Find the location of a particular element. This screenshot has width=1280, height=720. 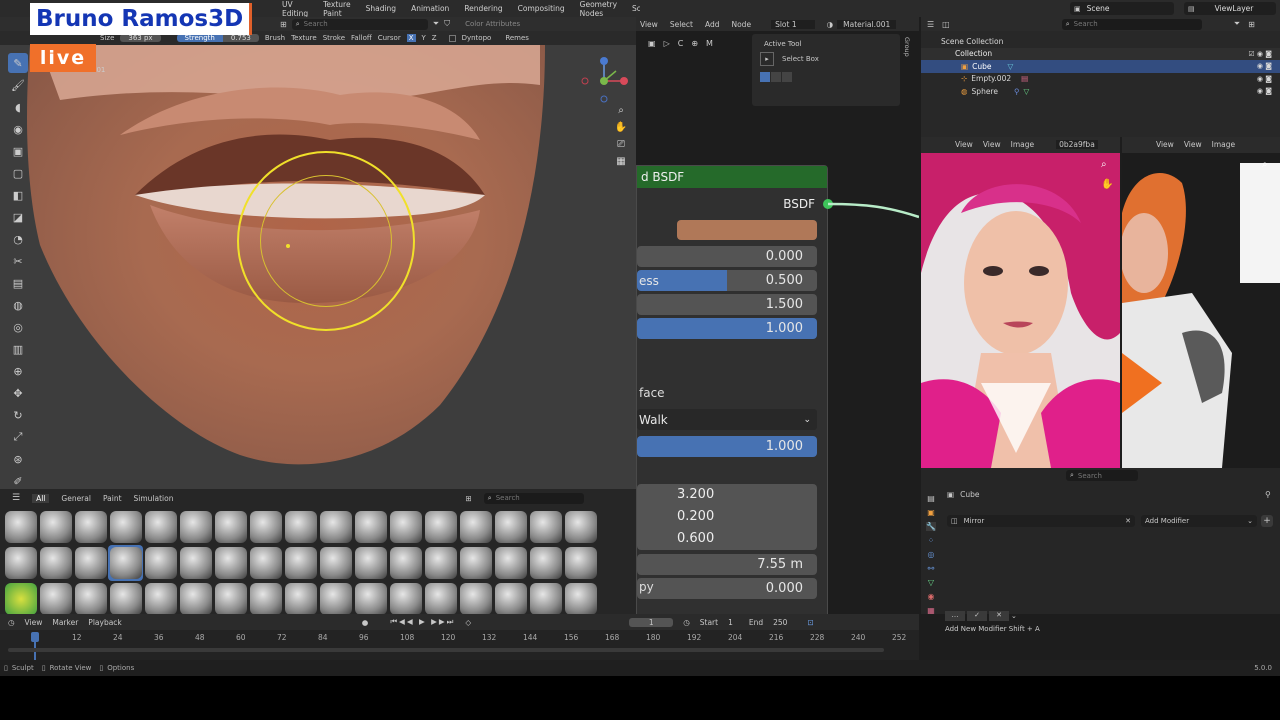

outliner-item-cube: ▣ Cube ▽ ◉ ◙ is located at coordinates (1100, 66).